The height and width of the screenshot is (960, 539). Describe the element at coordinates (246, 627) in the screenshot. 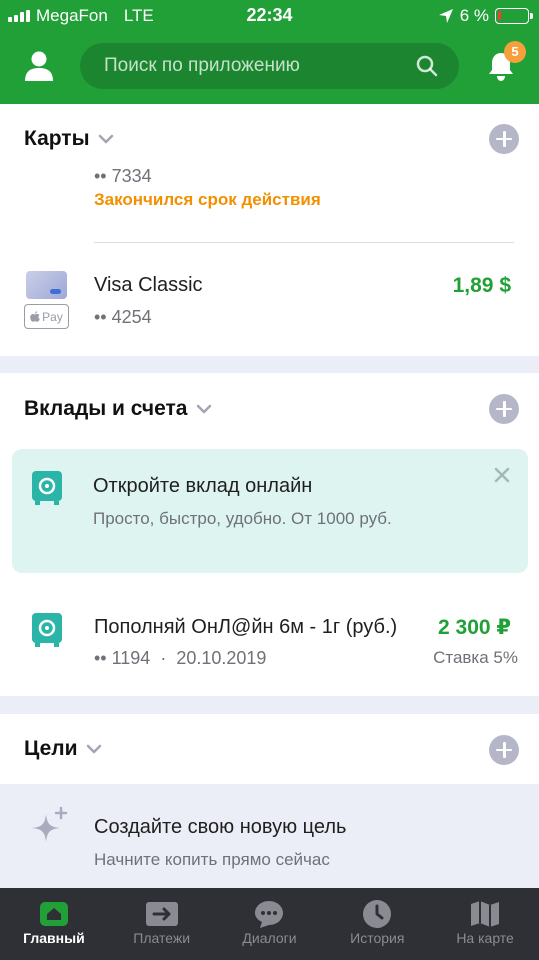

I see `deposit-name: Пополняй ОнЛ@йн 6м - 1г (руб.)` at that location.